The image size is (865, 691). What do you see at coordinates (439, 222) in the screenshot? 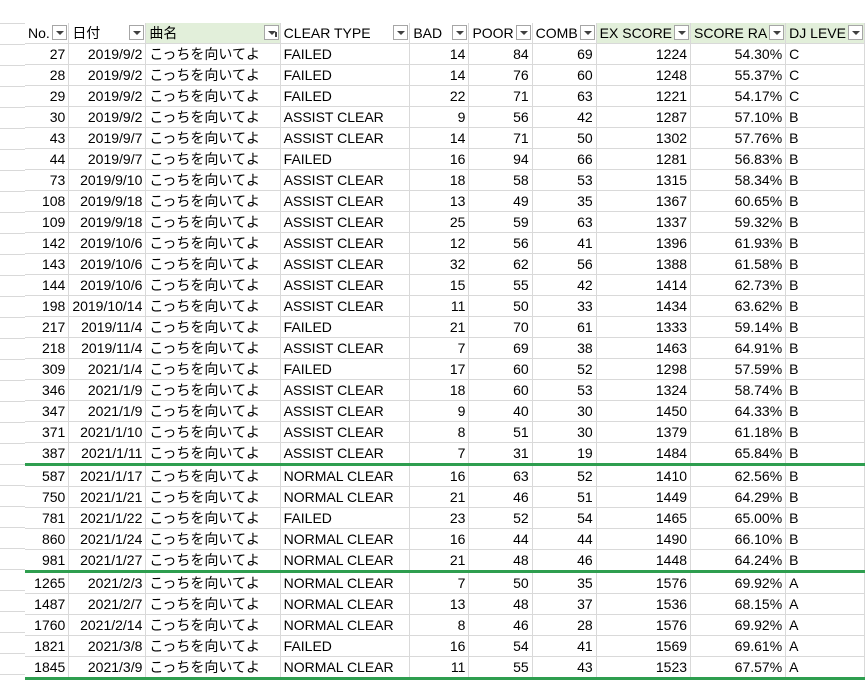
I see `cell-bad: 25` at bounding box center [439, 222].